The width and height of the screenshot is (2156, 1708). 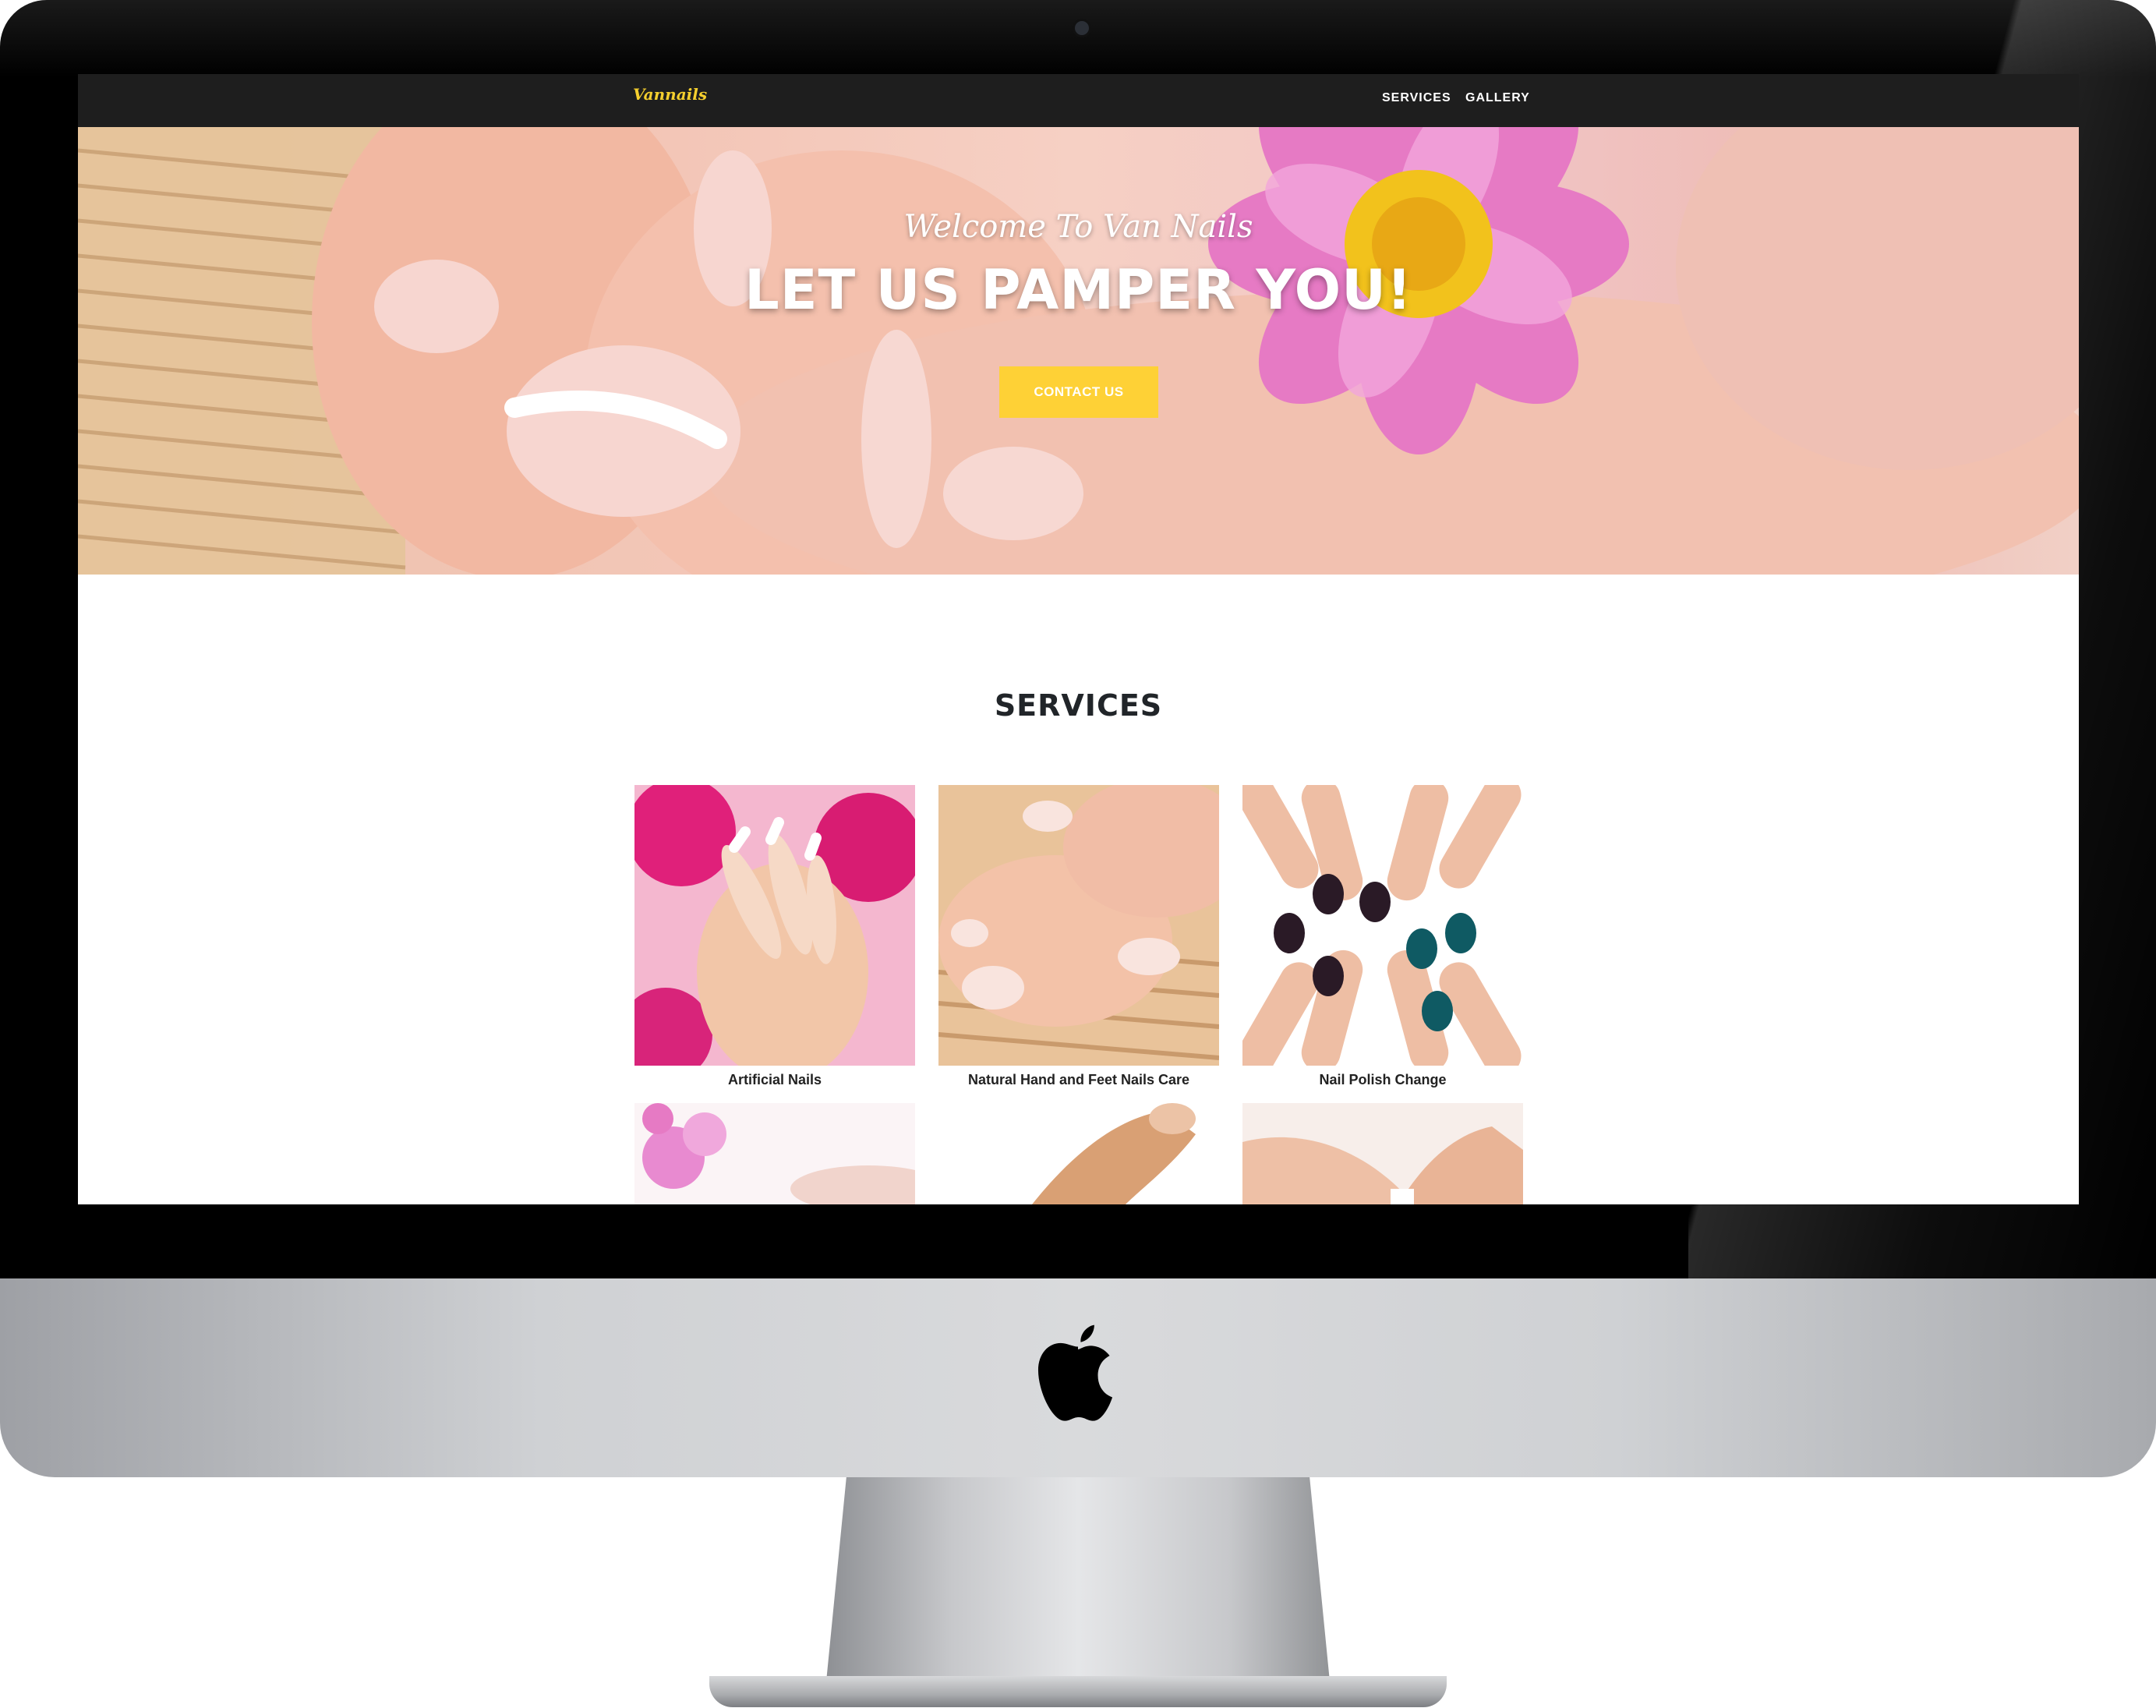 What do you see at coordinates (1078, 290) in the screenshot?
I see `hero-title: LET US PAMPER YOU!` at bounding box center [1078, 290].